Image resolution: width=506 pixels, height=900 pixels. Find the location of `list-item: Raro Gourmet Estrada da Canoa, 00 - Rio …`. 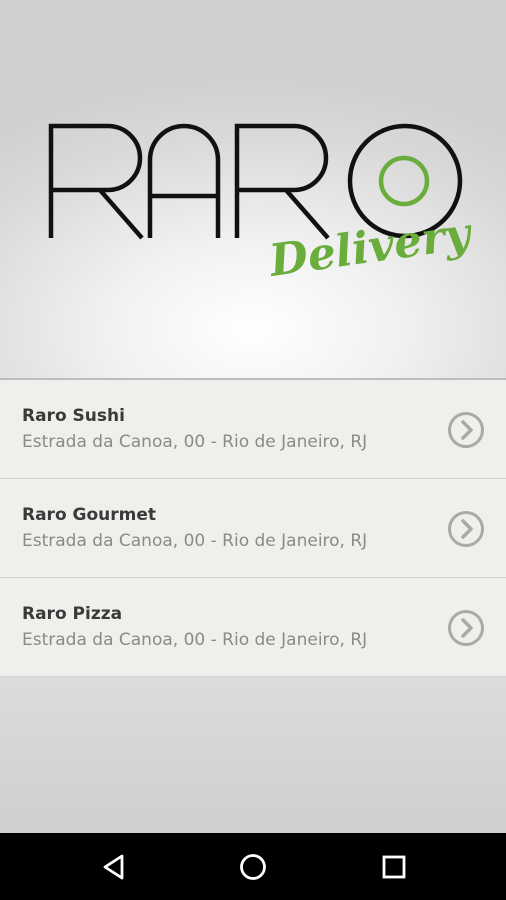

list-item: Raro Gourmet Estrada da Canoa, 00 - Rio … is located at coordinates (253, 528).